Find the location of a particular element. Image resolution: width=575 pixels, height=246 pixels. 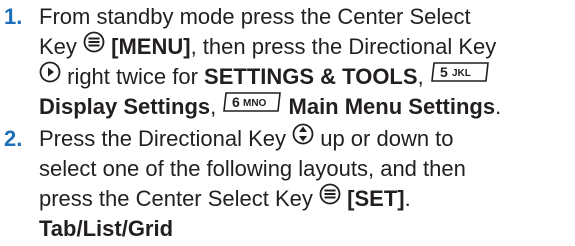

step-line: right twice for SETTINGS & TOOLS, 5 JKL is located at coordinates (264, 76).